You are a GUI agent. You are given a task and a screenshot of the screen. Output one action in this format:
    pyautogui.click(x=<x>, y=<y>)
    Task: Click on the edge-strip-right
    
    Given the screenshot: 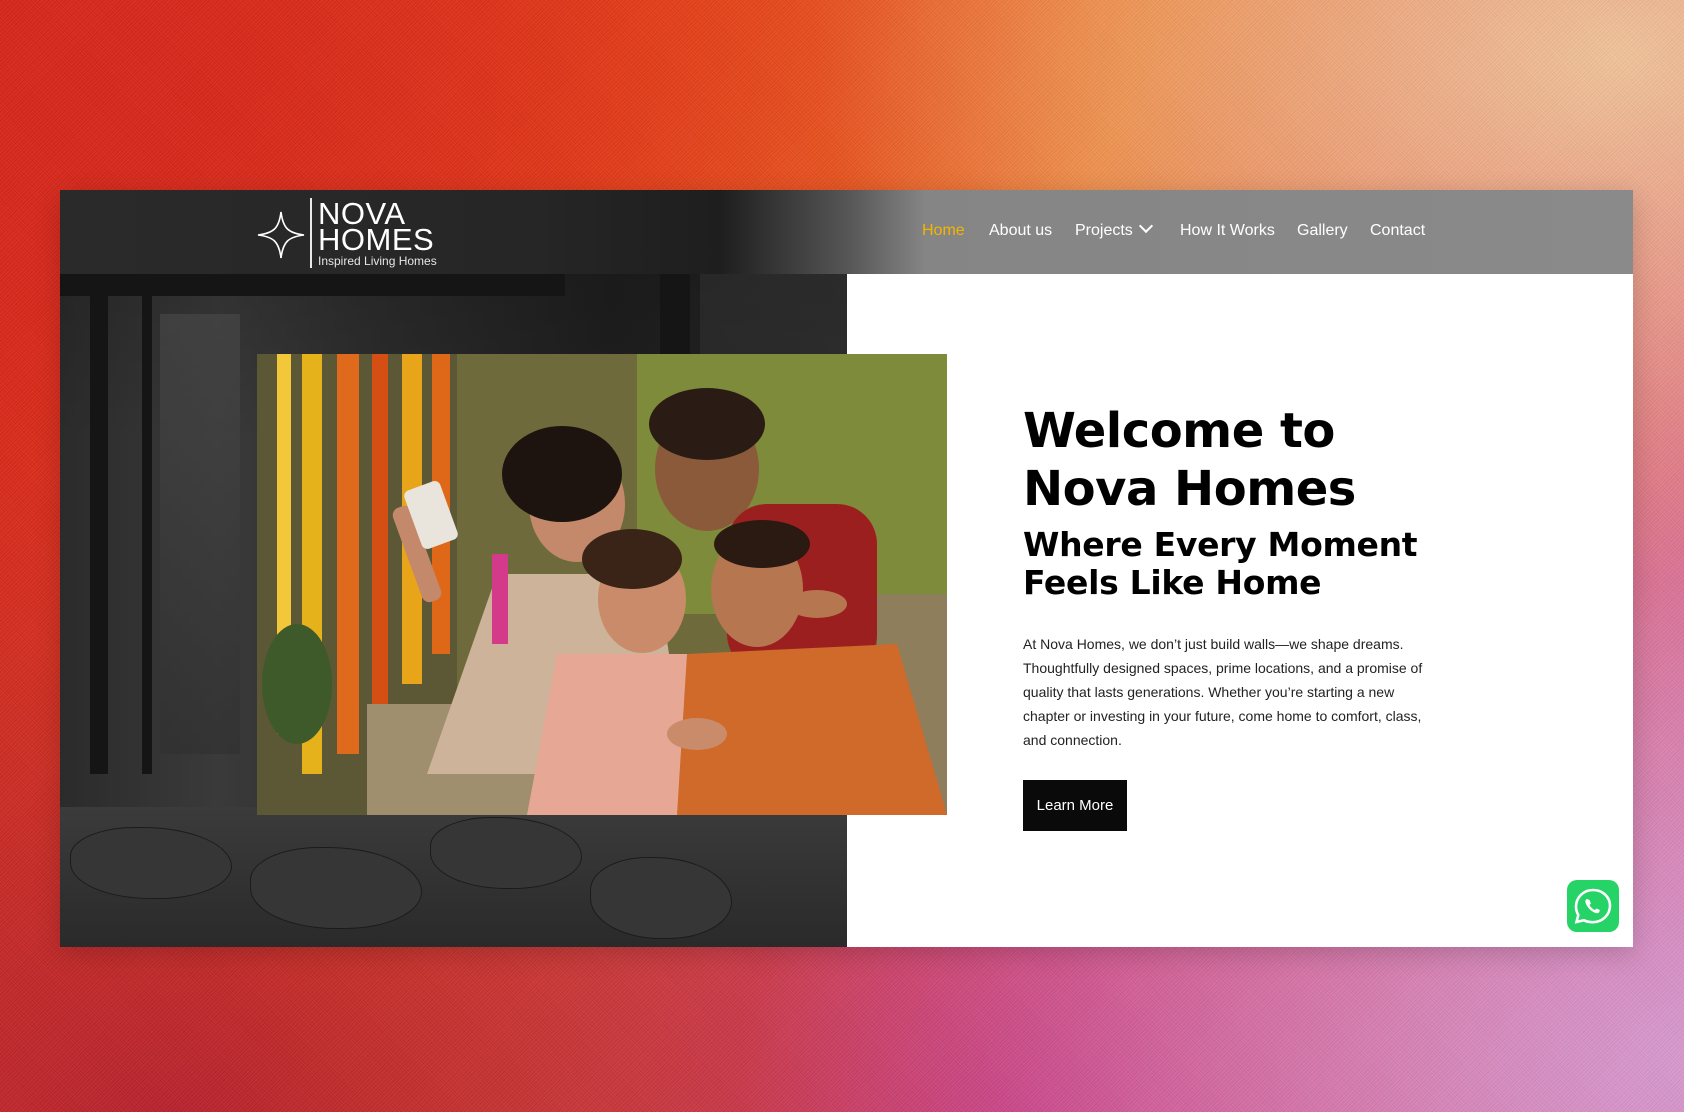 What is the action you would take?
    pyautogui.click(x=1692, y=560)
    